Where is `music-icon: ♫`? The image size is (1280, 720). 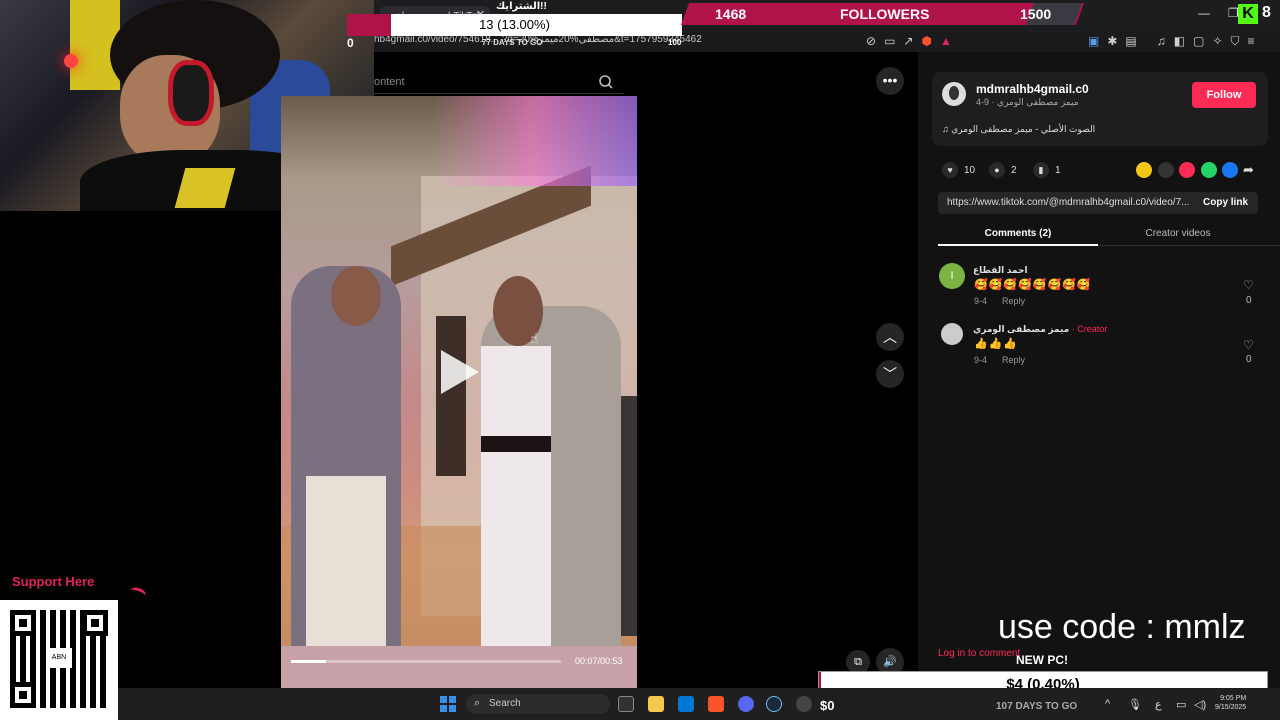
music-icon: ♫ is located at coordinates (1161, 41).